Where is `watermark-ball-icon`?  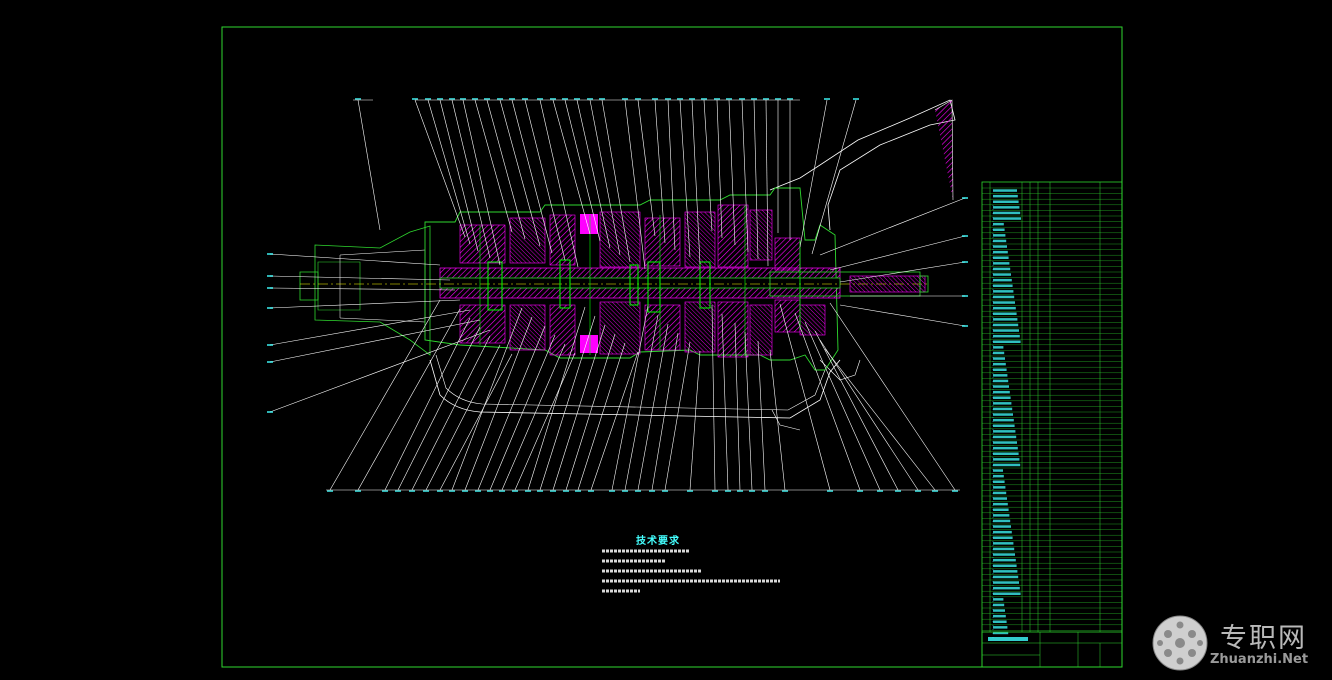
watermark-ball-icon is located at coordinates (1180, 643).